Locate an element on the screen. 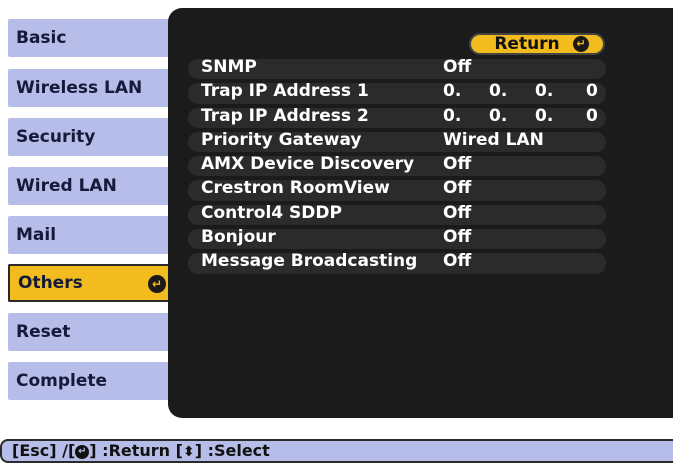 The image size is (673, 463). help-text: ] :Select is located at coordinates (232, 450).